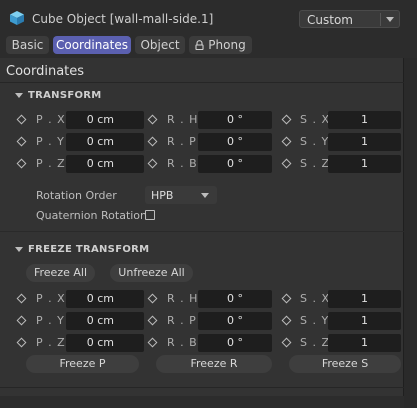 The height and width of the screenshot is (408, 417). Describe the element at coordinates (235, 142) in the screenshot. I see `rotation-p-field: 0 °` at that location.